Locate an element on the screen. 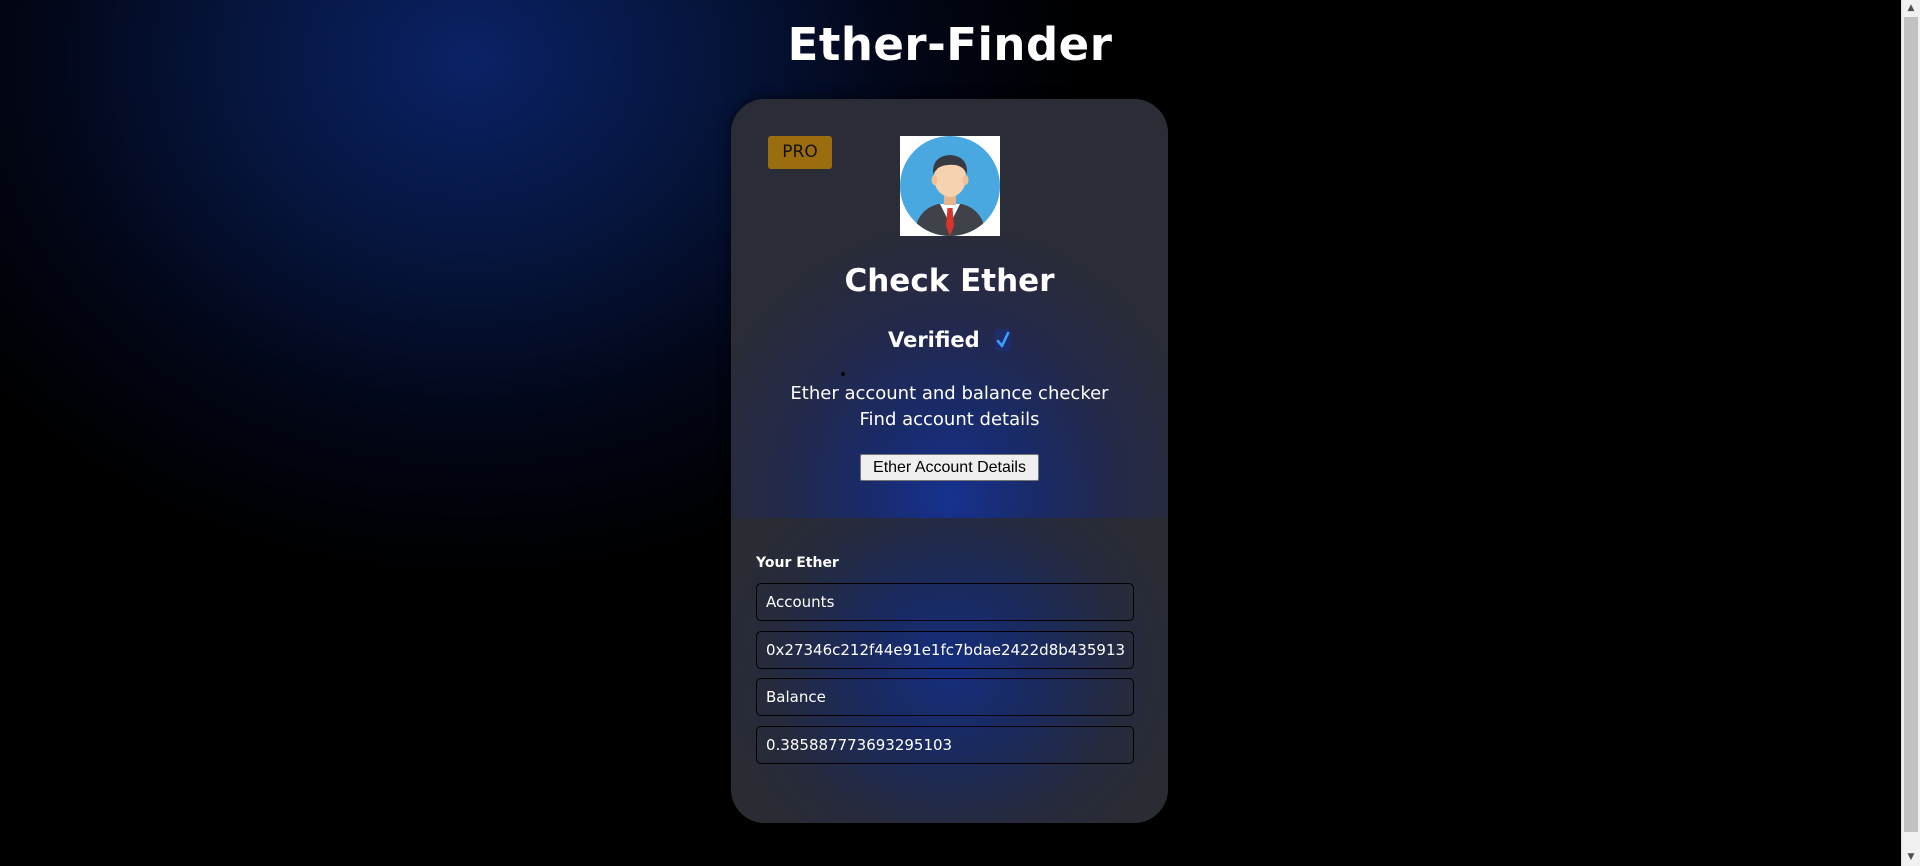  vertical-scrollbar: ▲ ▼ is located at coordinates (1910, 433).